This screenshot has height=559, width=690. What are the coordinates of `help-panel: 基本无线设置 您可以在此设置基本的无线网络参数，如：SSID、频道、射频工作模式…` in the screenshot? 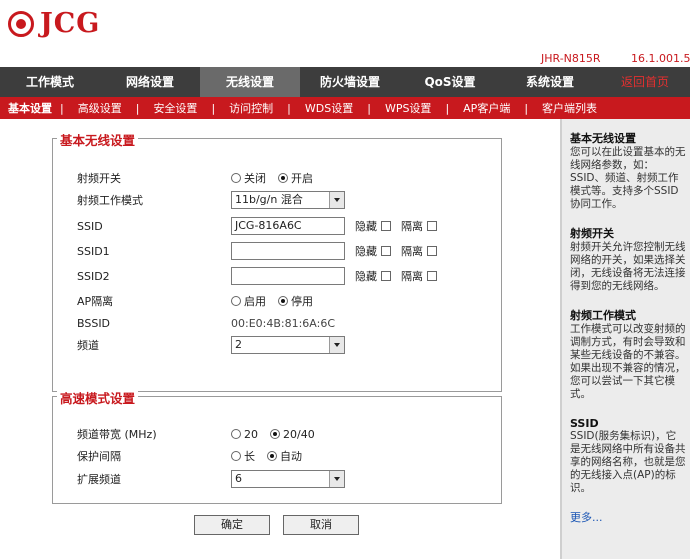 It's located at (625, 339).